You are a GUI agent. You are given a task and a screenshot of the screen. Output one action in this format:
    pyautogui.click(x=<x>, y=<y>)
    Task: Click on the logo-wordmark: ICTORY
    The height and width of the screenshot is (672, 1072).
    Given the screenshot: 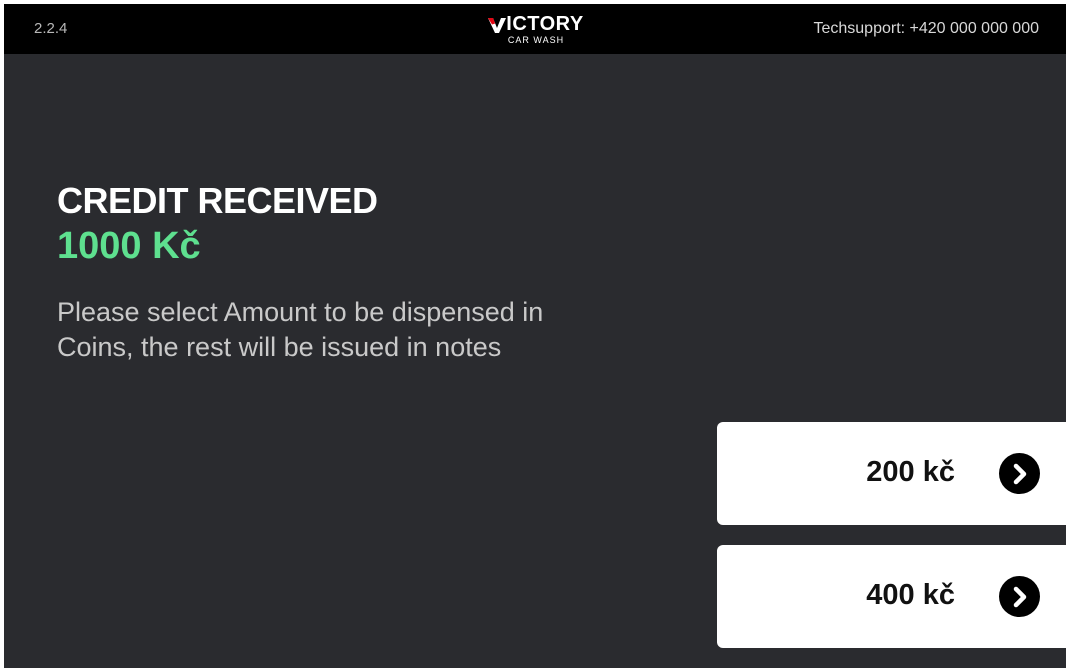 What is the action you would take?
    pyautogui.click(x=536, y=23)
    